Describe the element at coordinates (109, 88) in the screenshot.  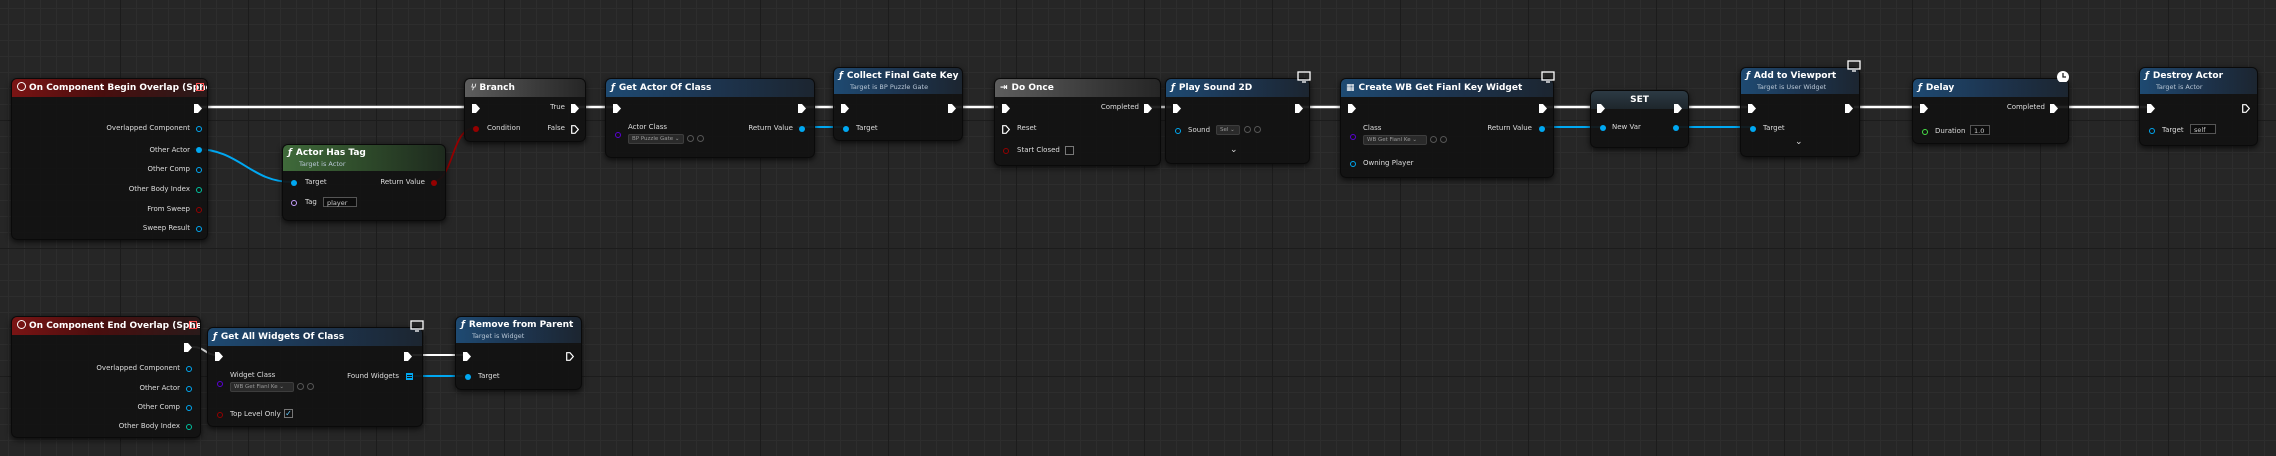
I see `node-header: On Component Begin Overlap (Sphere)` at that location.